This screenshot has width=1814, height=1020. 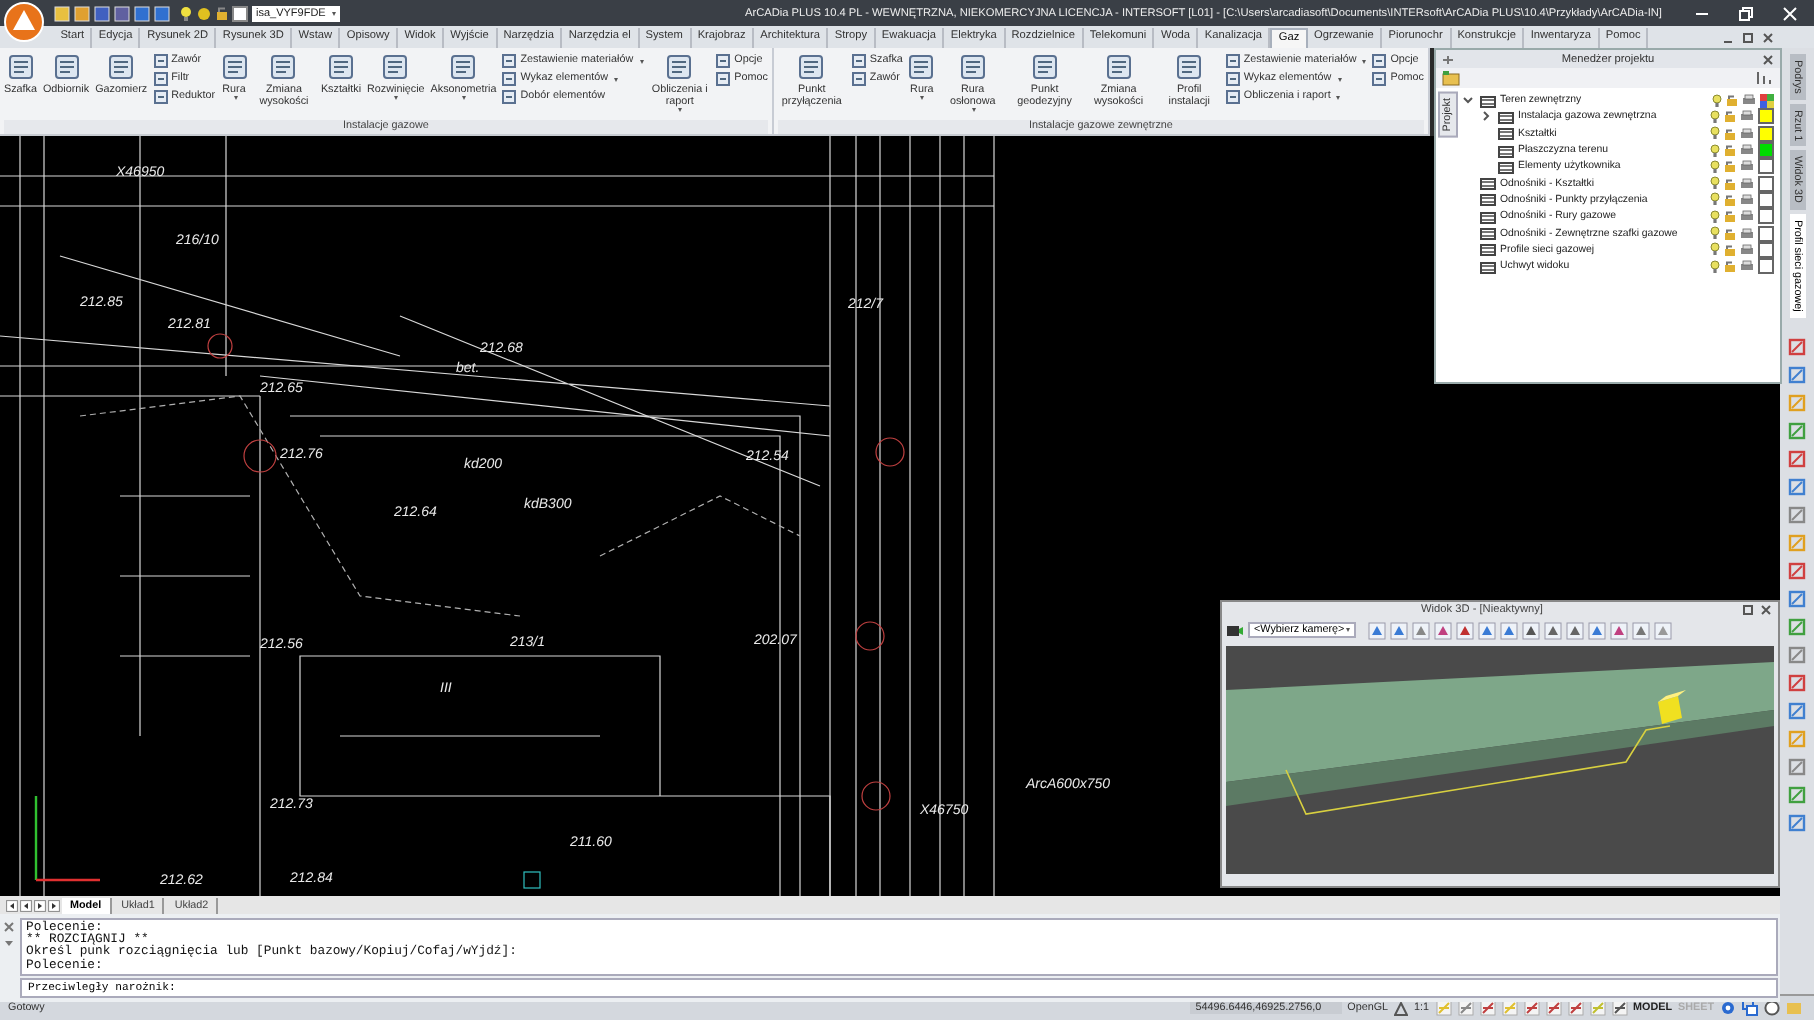 What do you see at coordinates (240, 13) in the screenshot?
I see `checkbox` at bounding box center [240, 13].